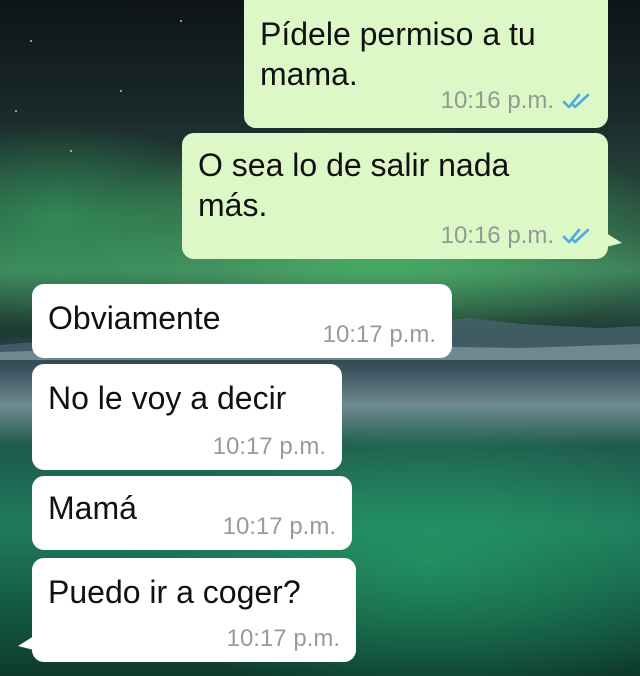 This screenshot has height=676, width=640. I want to click on message-text: Pídele permiso a tu mama., so click(398, 54).